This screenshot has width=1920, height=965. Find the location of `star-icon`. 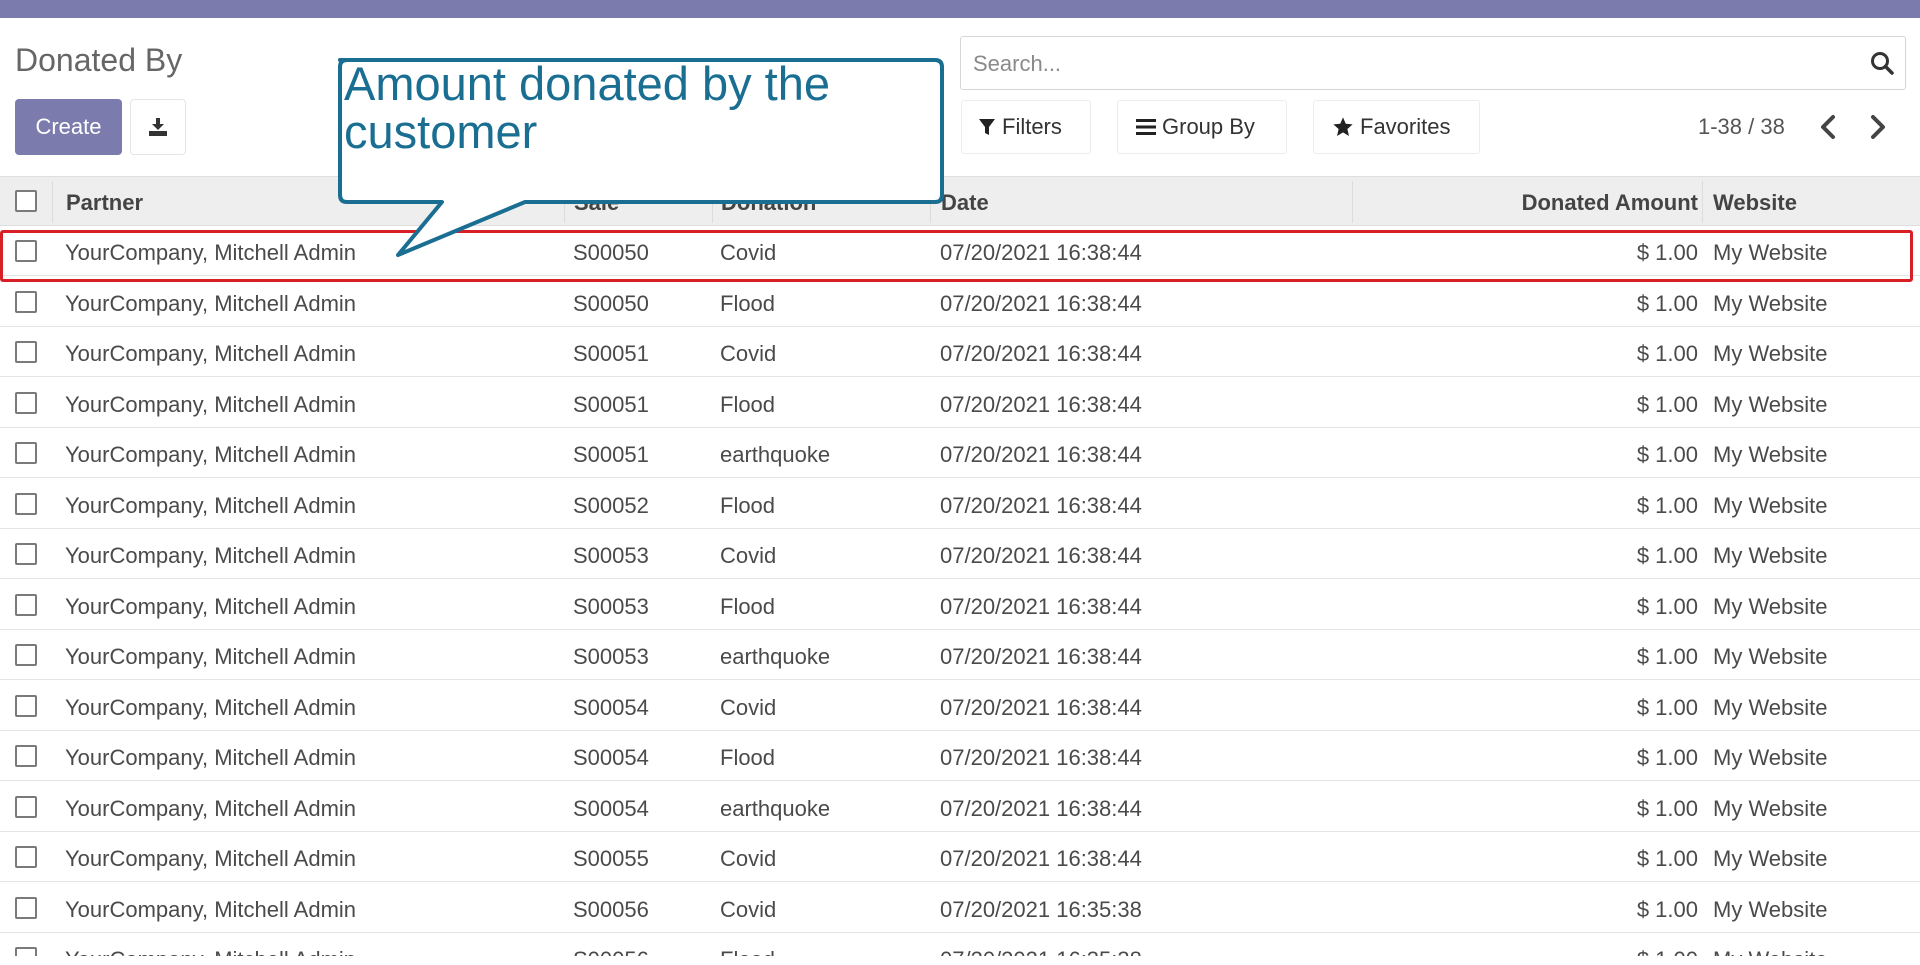

star-icon is located at coordinates (1343, 126).